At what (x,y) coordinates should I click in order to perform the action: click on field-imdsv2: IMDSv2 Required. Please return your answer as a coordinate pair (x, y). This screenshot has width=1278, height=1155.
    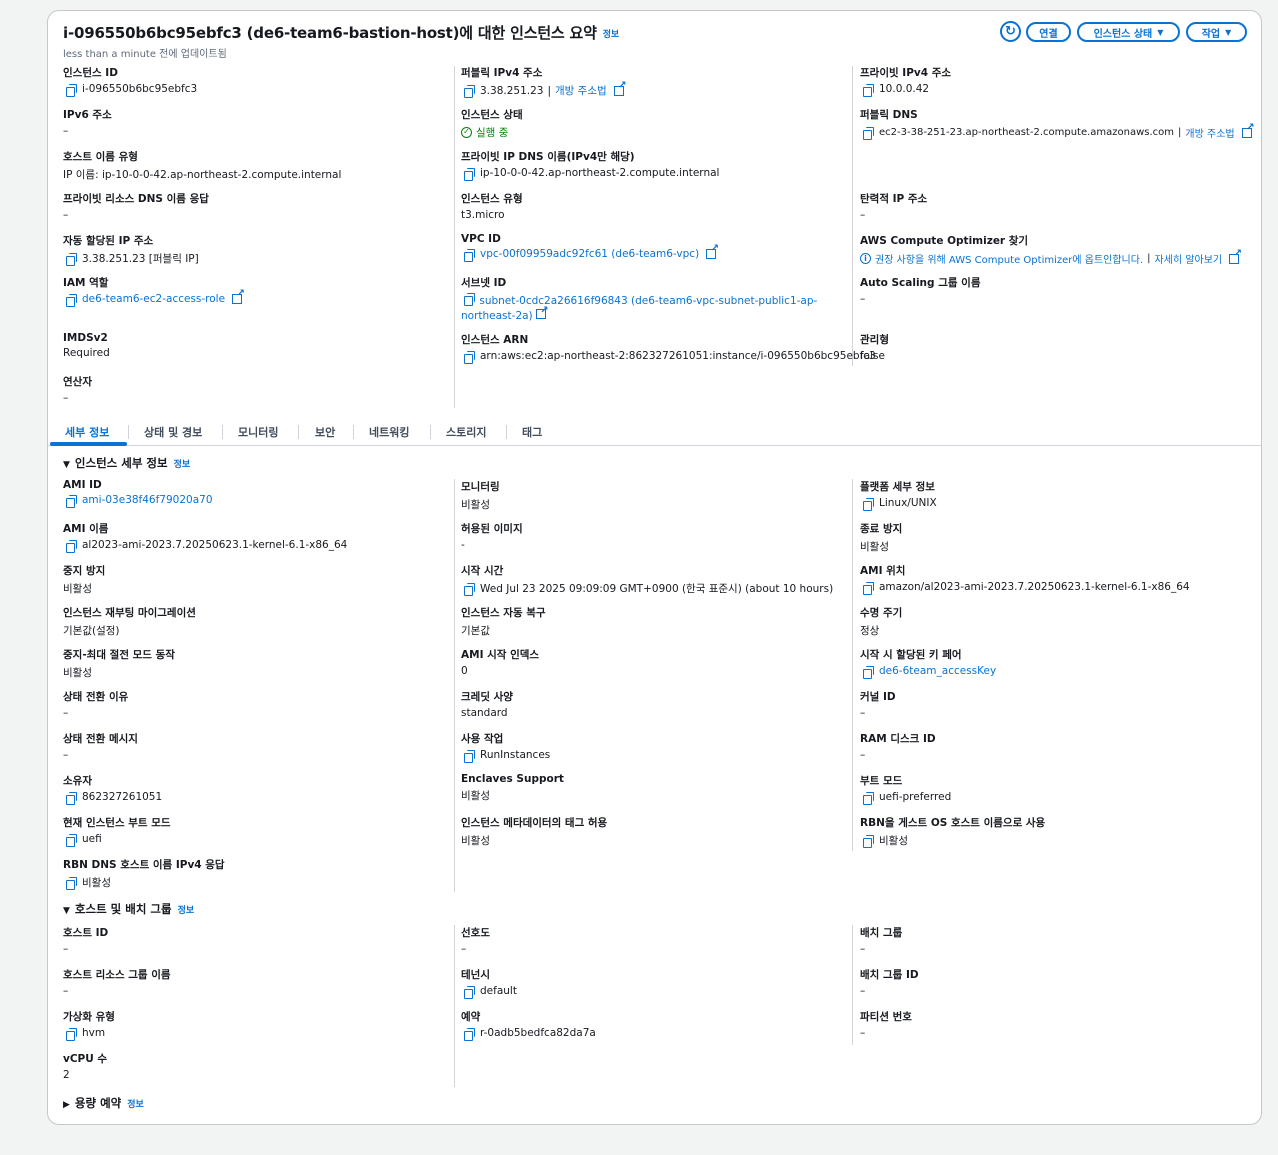
    Looking at the image, I should click on (86, 345).